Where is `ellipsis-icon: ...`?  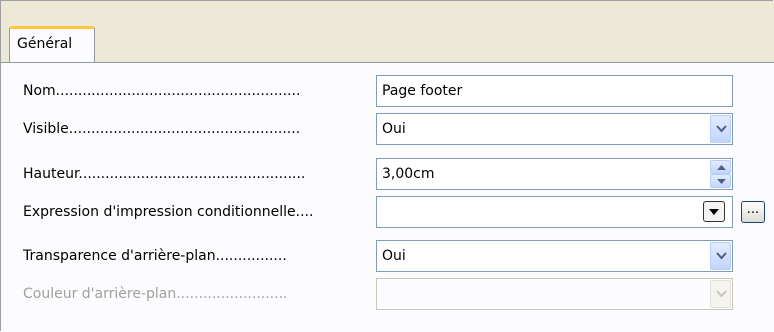
ellipsis-icon: ... is located at coordinates (753, 209).